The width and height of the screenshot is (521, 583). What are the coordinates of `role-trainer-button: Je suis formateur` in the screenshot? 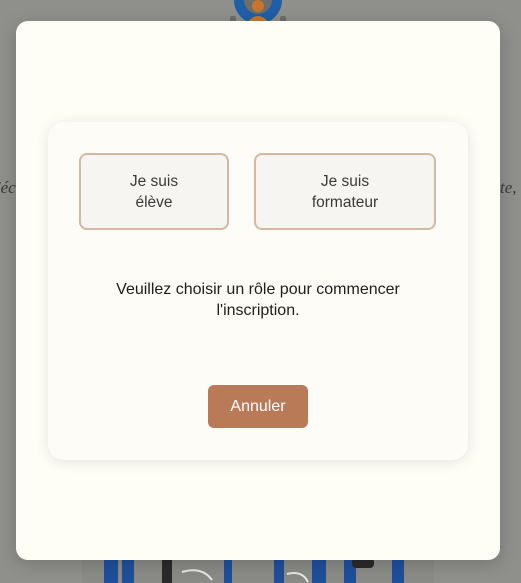 It's located at (345, 191).